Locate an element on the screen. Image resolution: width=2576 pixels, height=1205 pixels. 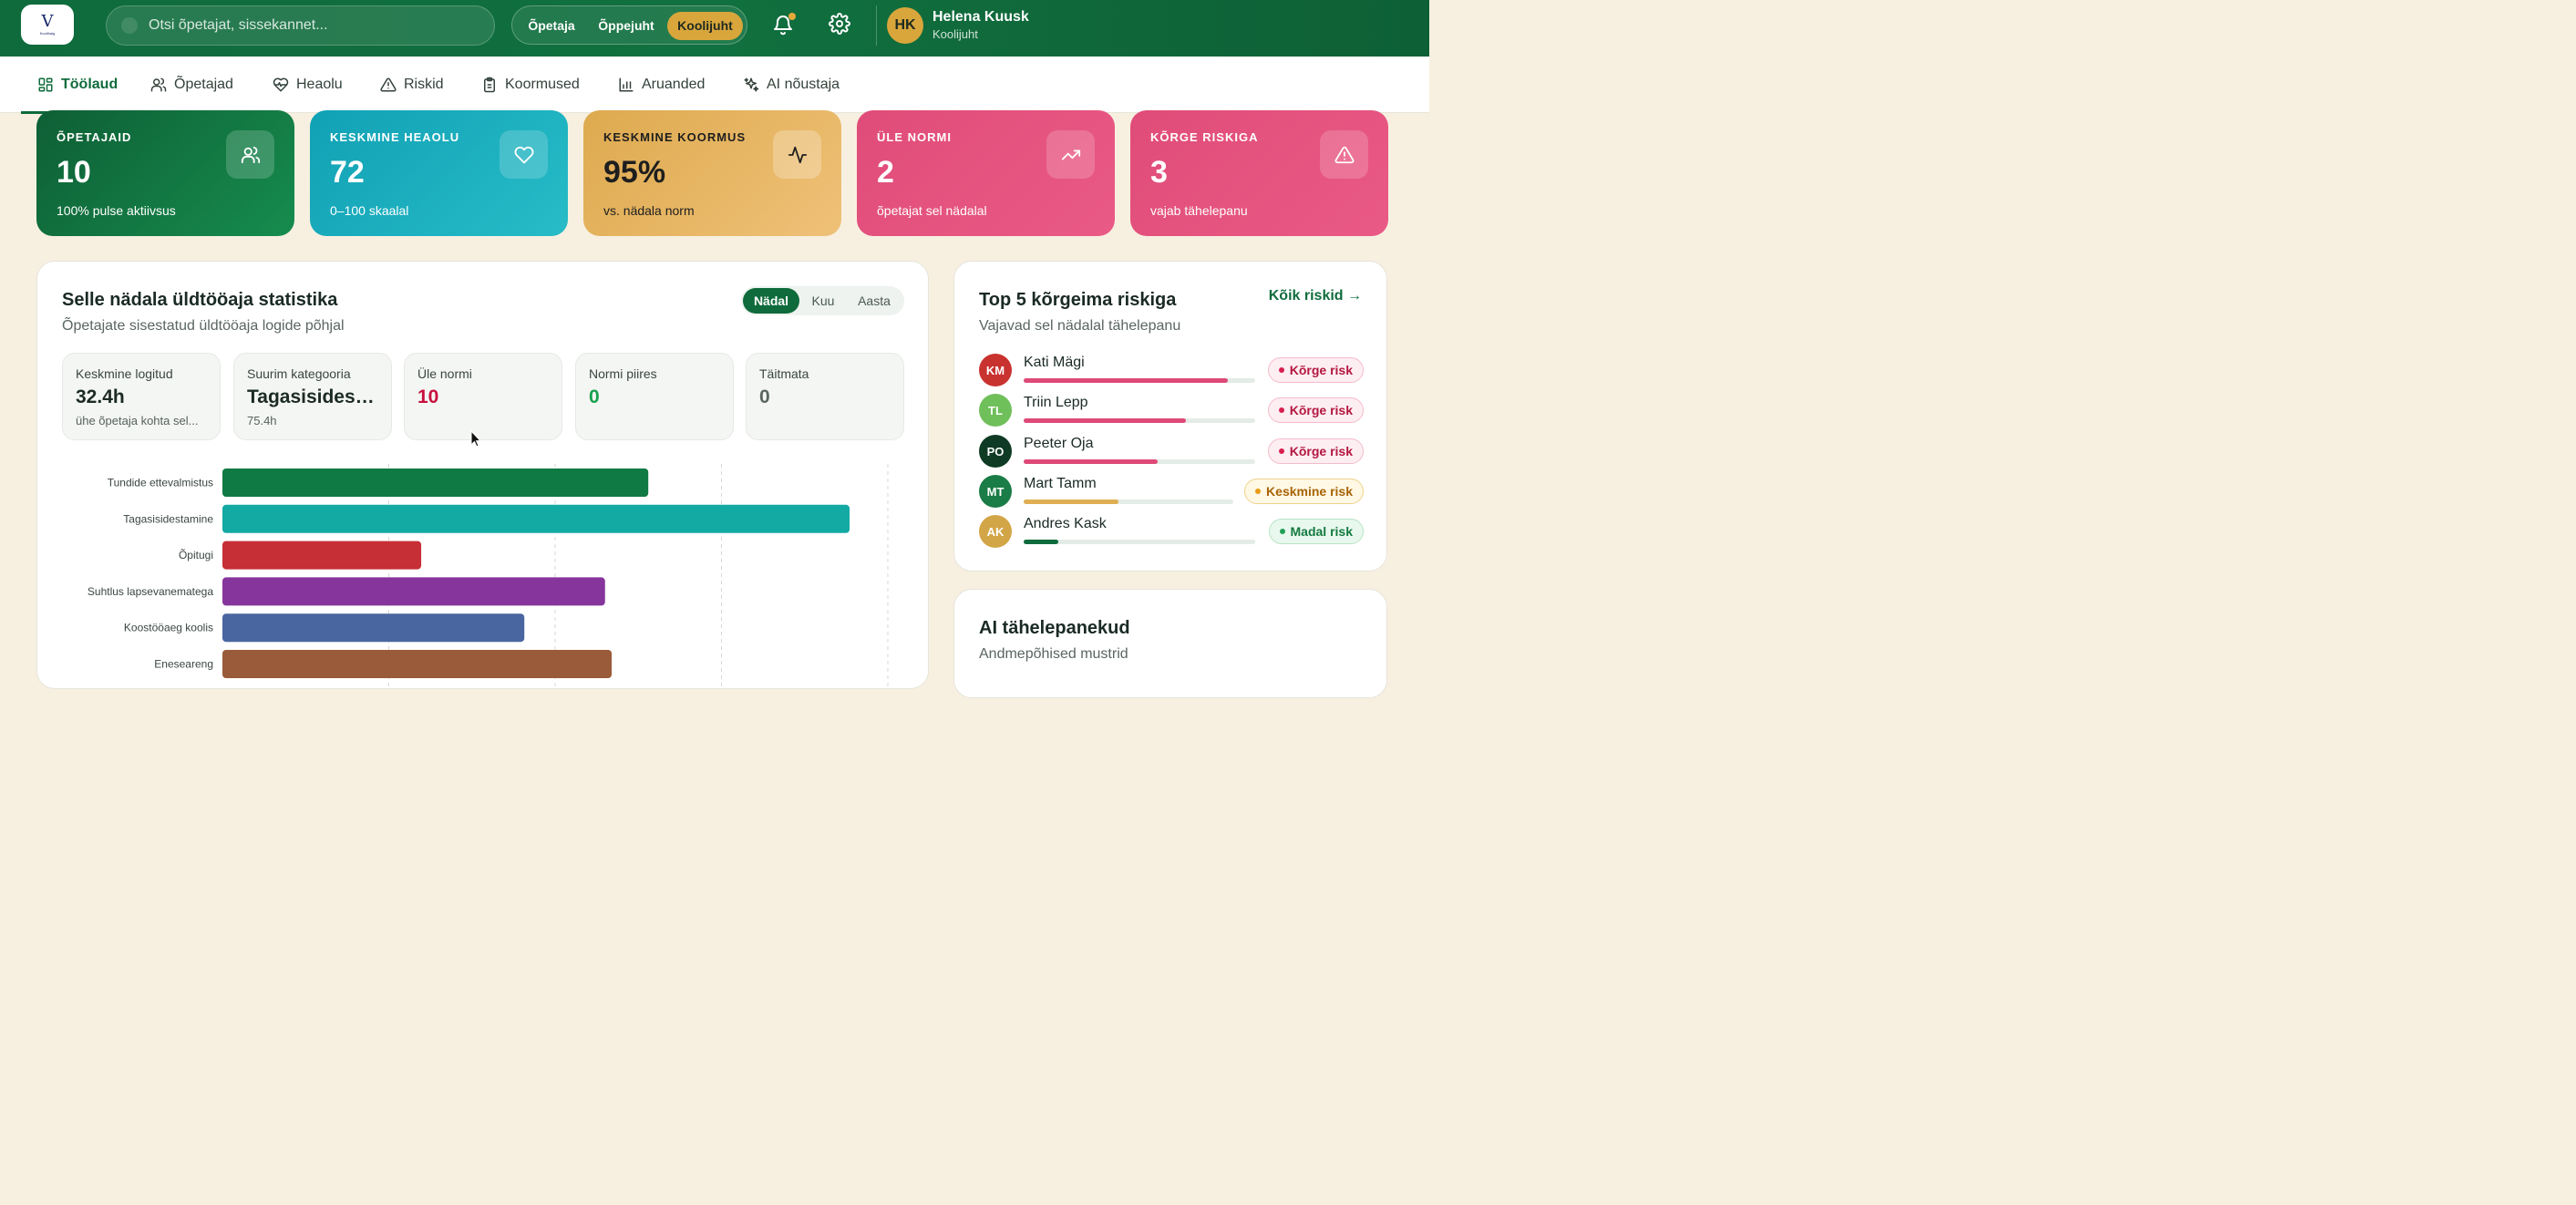
risk-badge: Keskmine risk is located at coordinates (1304, 492).